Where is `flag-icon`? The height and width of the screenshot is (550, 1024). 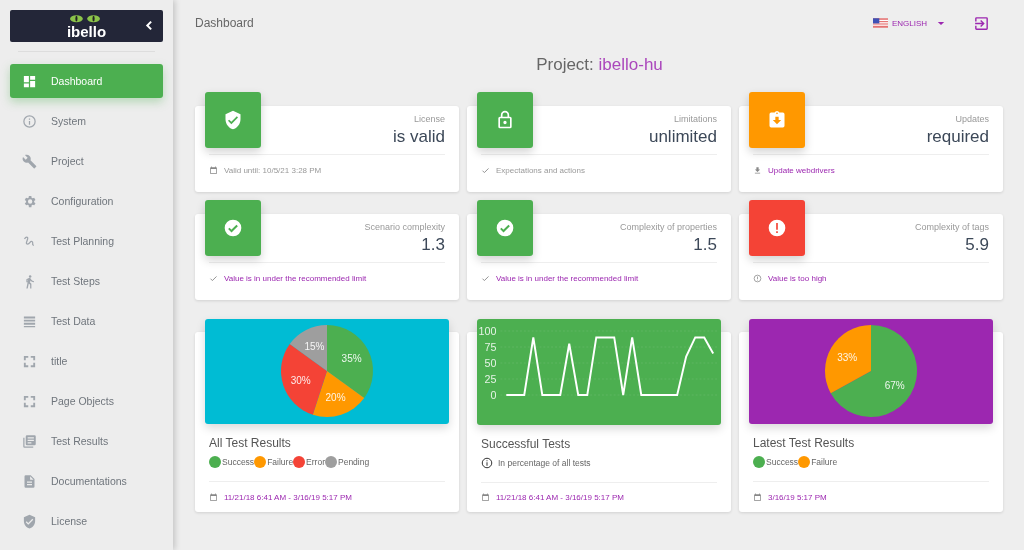 flag-icon is located at coordinates (880, 23).